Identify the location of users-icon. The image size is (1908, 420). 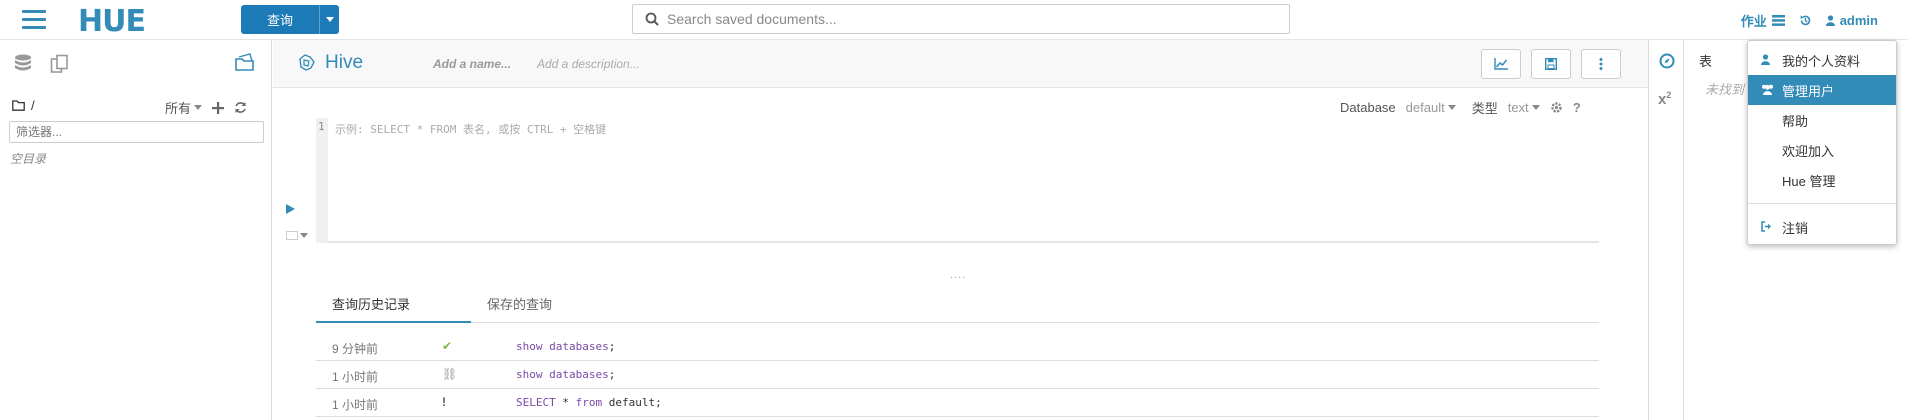
(1767, 89).